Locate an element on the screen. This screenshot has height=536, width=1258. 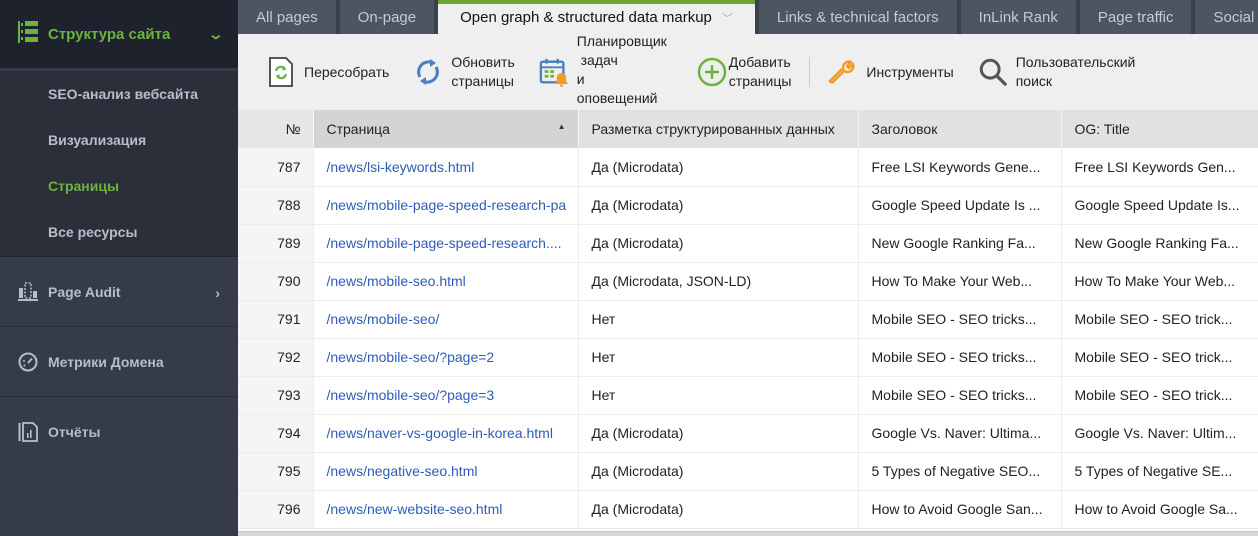
cell-number: 796 is located at coordinates (276, 509).